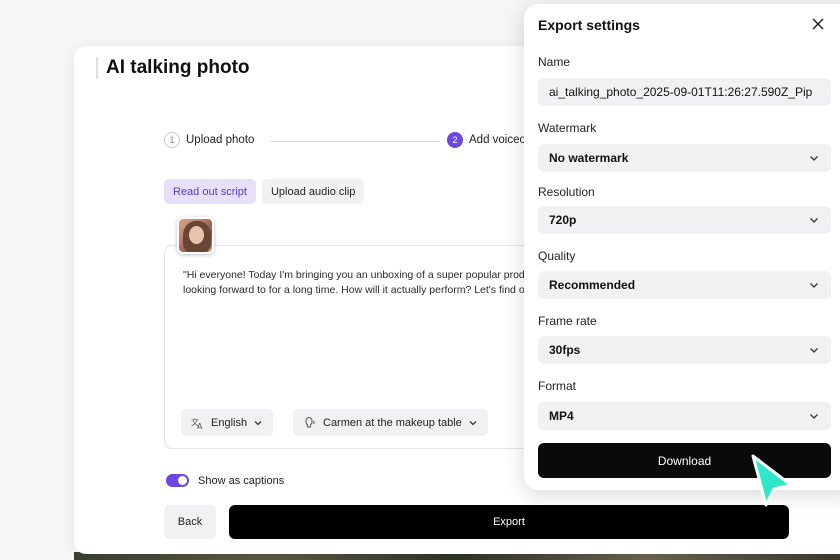 The height and width of the screenshot is (560, 840). Describe the element at coordinates (557, 386) in the screenshot. I see `format-label: Format` at that location.